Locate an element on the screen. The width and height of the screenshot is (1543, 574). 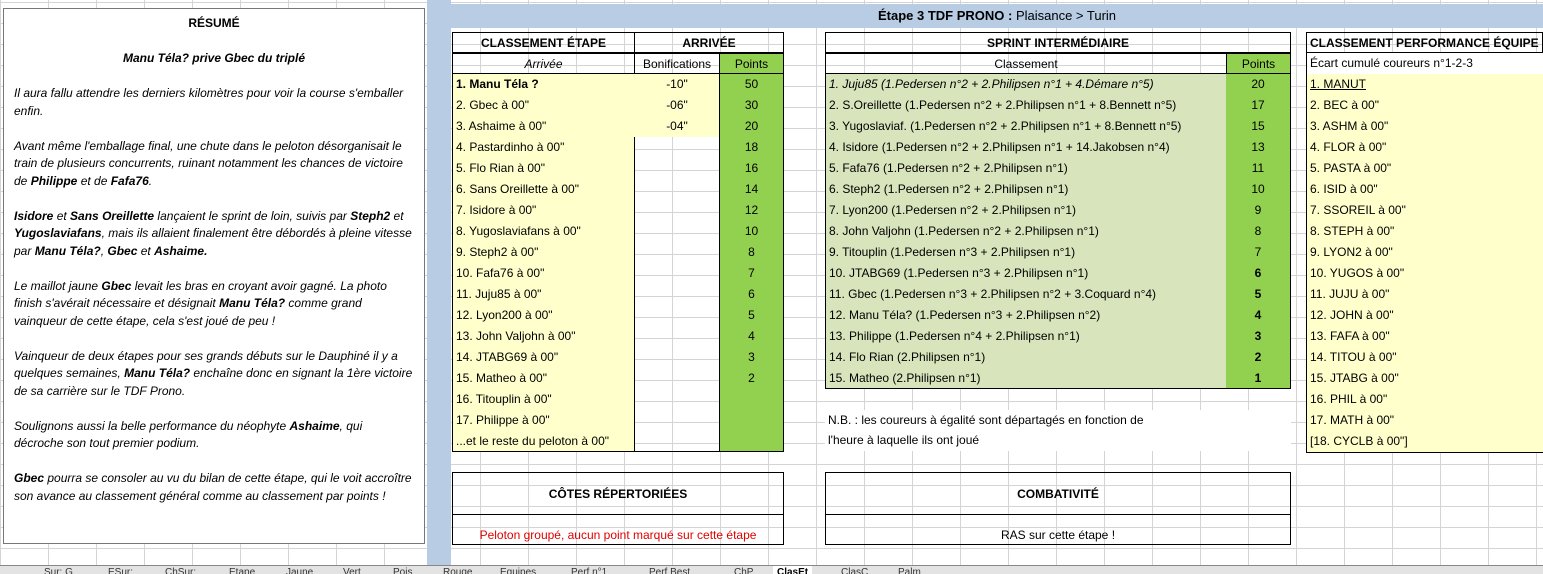
stage-row-name: 14. JTABG69 à 00" is located at coordinates (543, 357).